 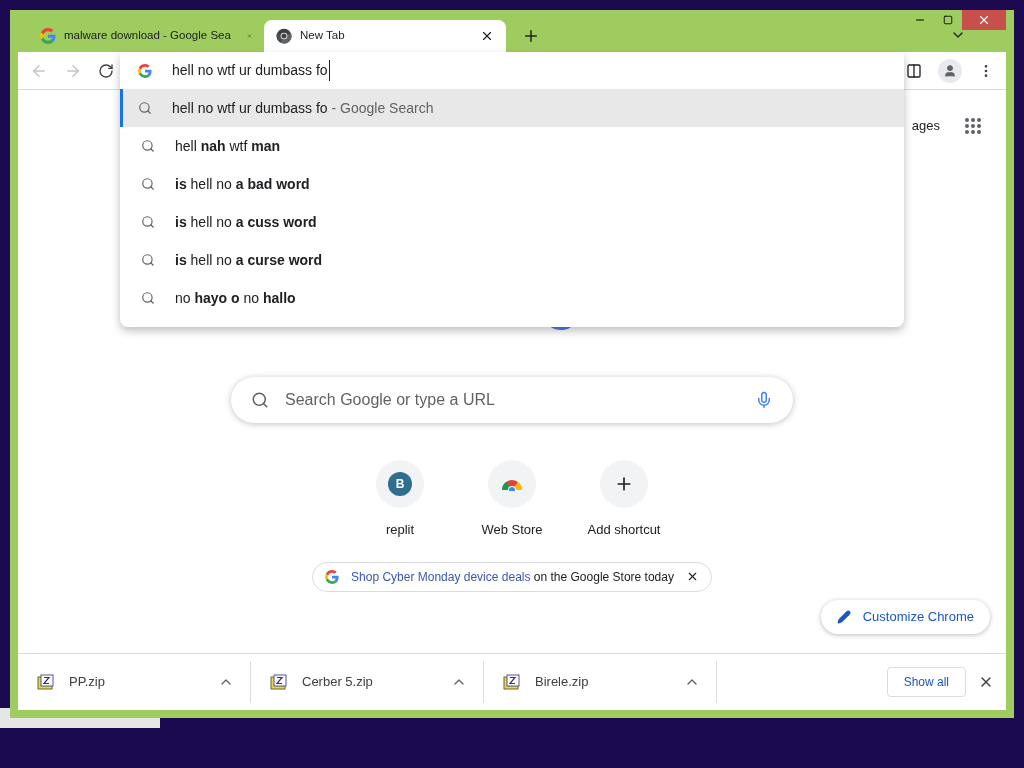 I want to click on show-all-button: Show all, so click(x=926, y=682).